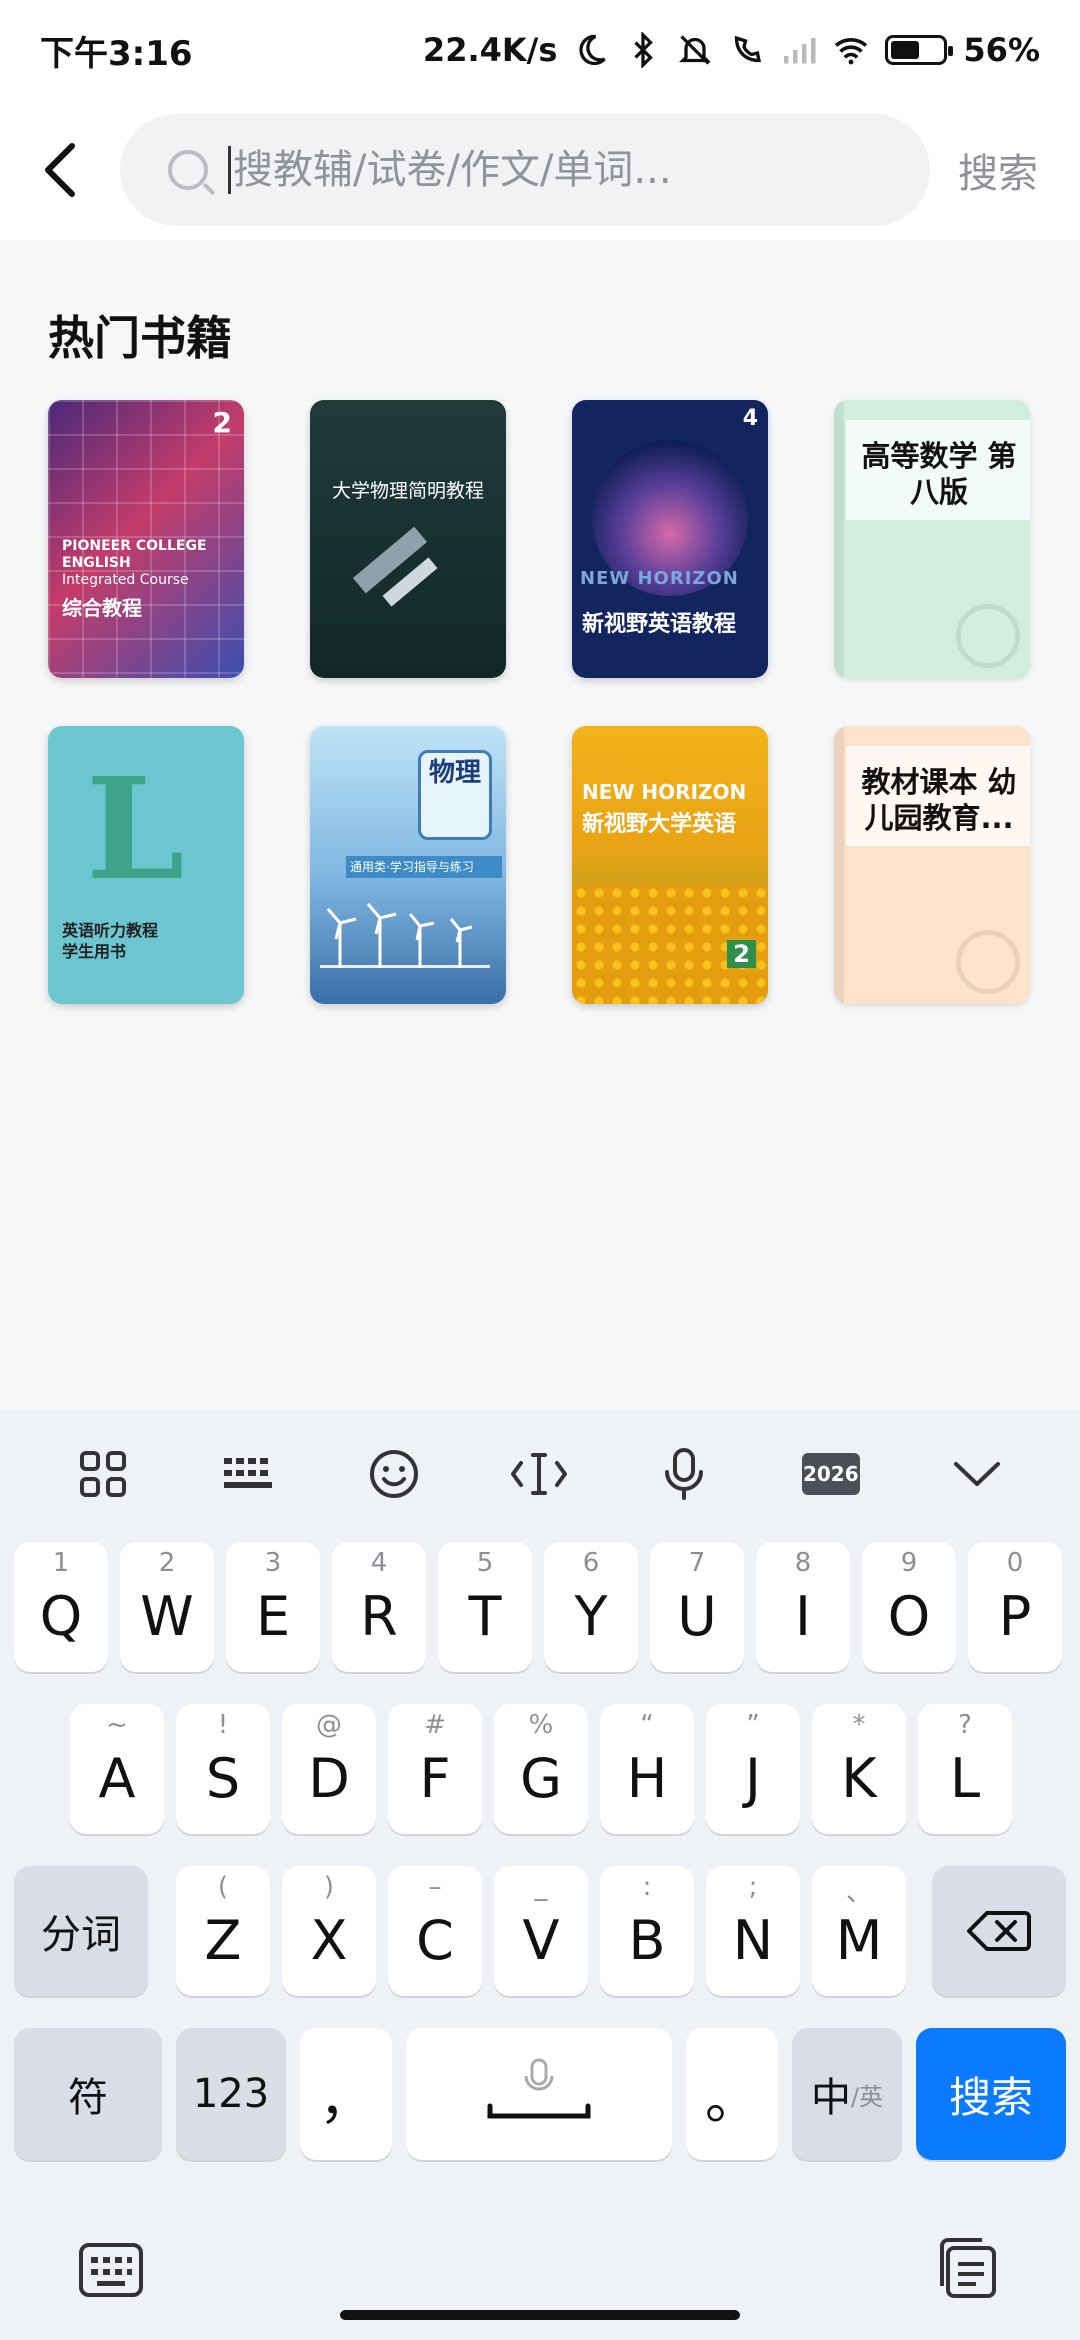 The height and width of the screenshot is (2340, 1080). What do you see at coordinates (803, 1607) in the screenshot?
I see `key-i: 8I` at bounding box center [803, 1607].